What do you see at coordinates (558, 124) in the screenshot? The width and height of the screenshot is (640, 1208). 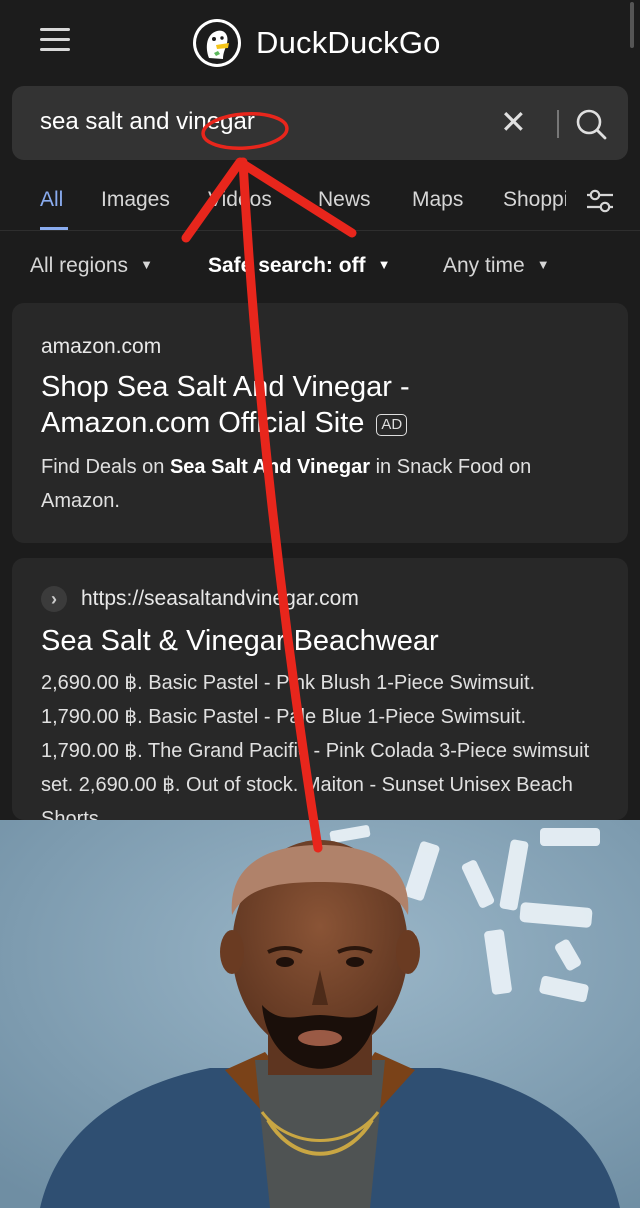 I see `search-divider` at bounding box center [558, 124].